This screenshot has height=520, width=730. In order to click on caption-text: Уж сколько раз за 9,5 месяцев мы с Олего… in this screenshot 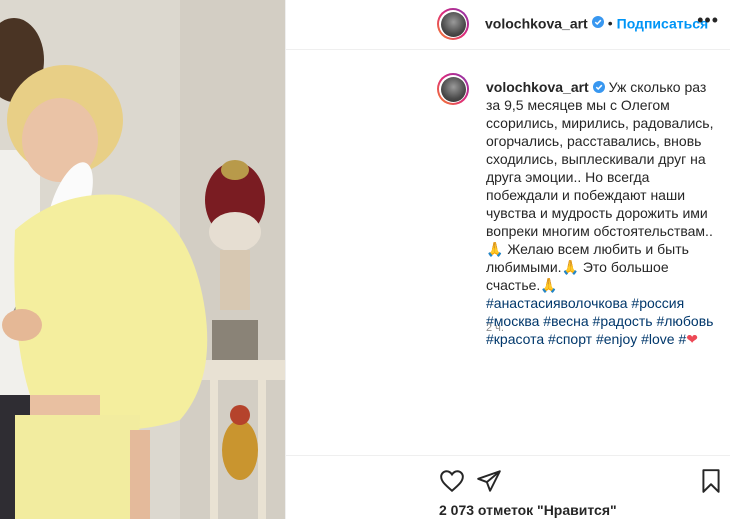, I will do `click(602, 186)`.